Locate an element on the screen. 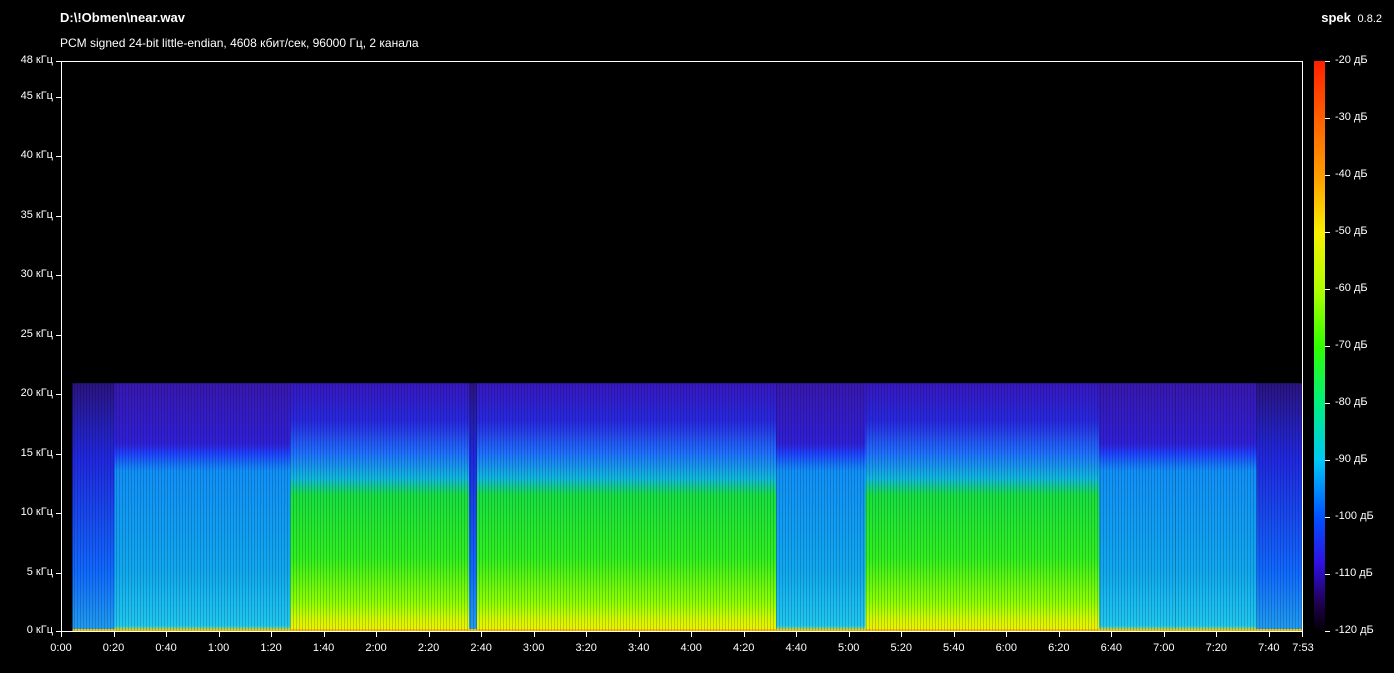 This screenshot has width=1394, height=673. freq-tick-label: 35 кГц is located at coordinates (36, 214).